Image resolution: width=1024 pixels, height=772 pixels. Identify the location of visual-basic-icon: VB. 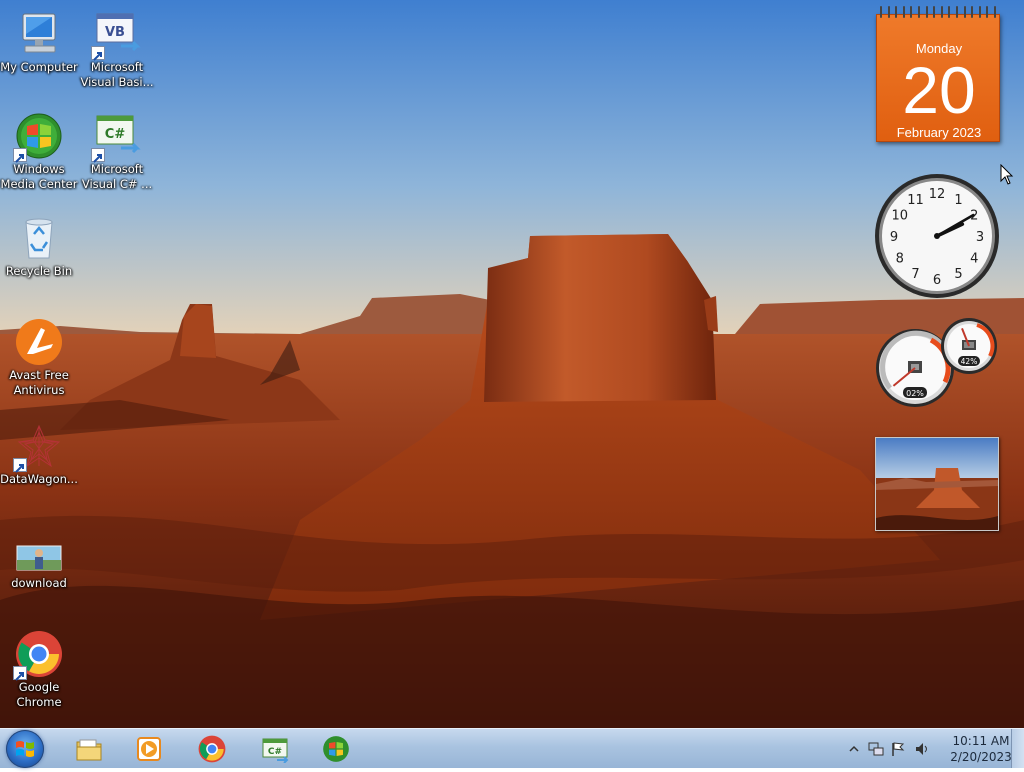
(116, 35).